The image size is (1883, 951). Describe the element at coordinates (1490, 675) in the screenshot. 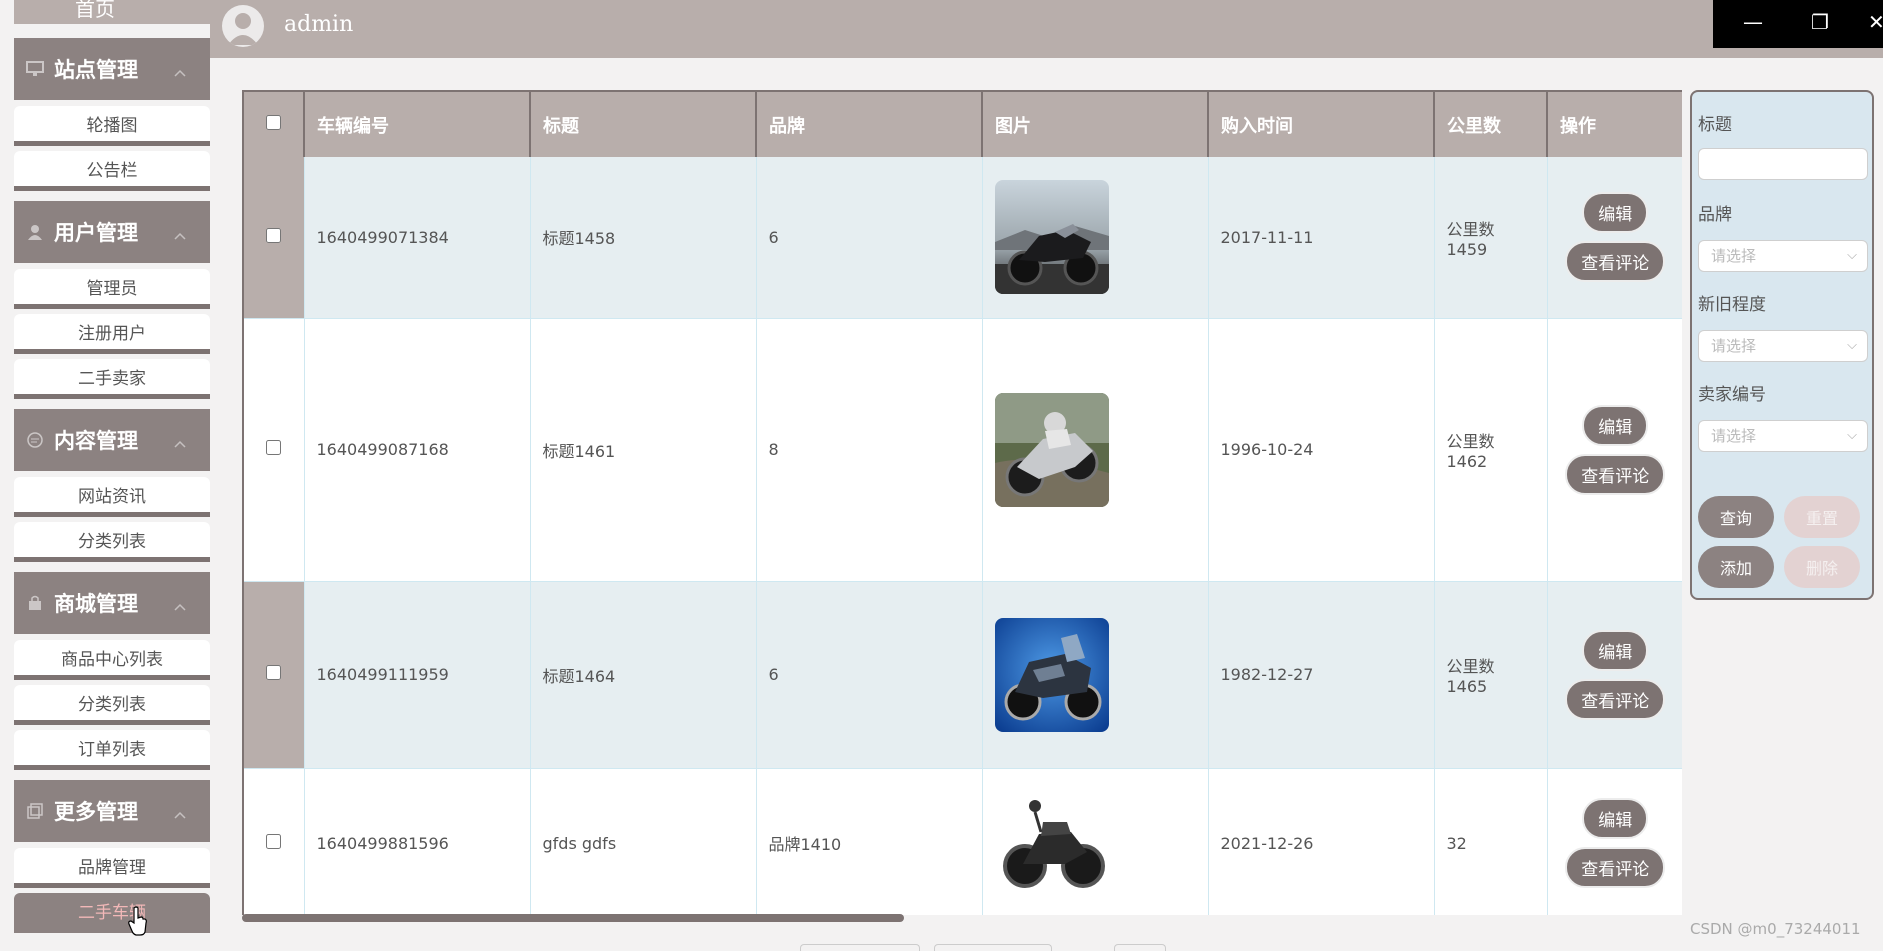

I see `cell-mileage: 公里数1465` at that location.